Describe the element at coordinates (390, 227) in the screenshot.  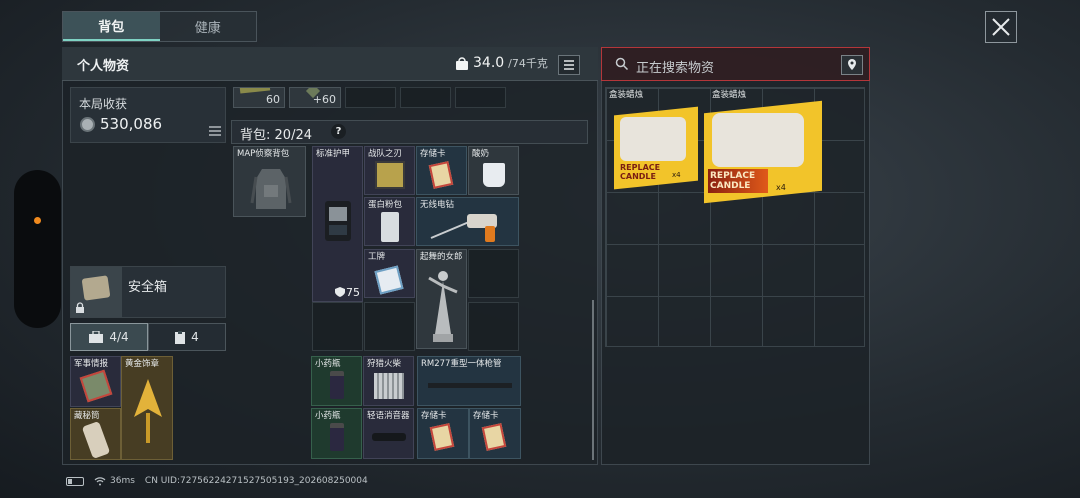
I see `protein-pack-icon` at that location.